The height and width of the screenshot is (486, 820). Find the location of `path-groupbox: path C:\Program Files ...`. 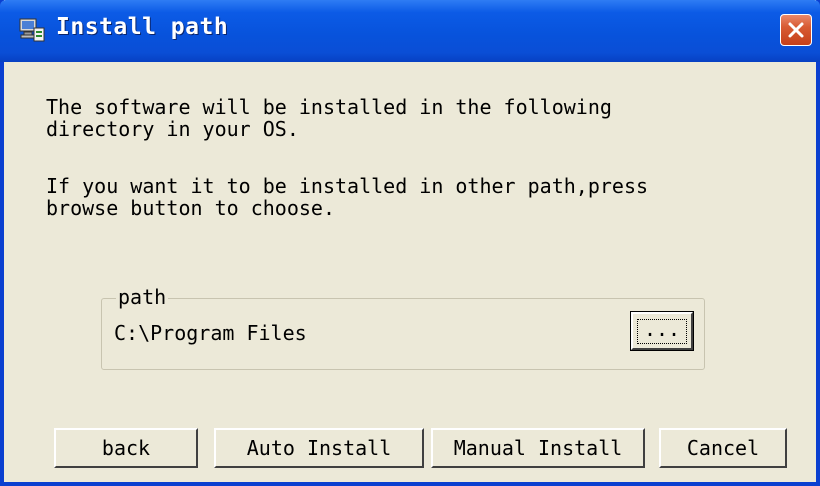

path-groupbox: path C:\Program Files ... is located at coordinates (403, 327).